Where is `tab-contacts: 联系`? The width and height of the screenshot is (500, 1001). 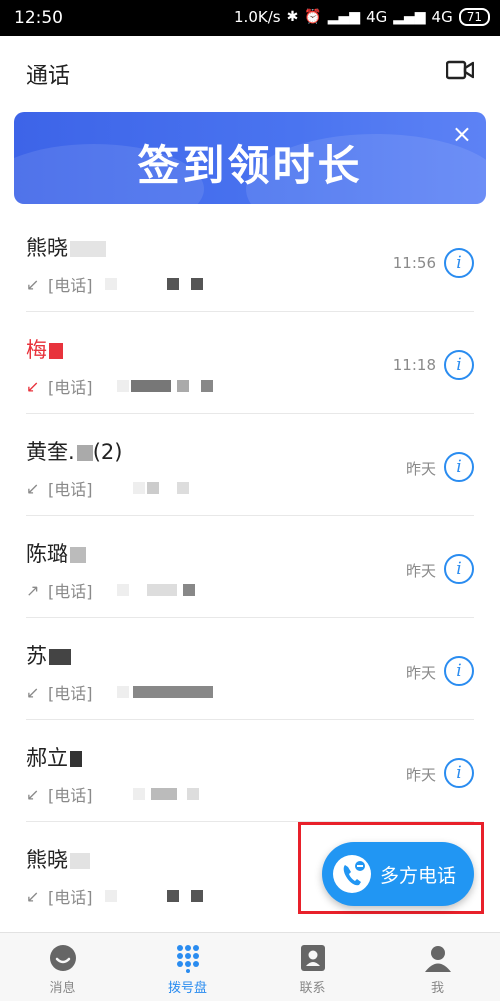 tab-contacts: 联系 is located at coordinates (312, 967).